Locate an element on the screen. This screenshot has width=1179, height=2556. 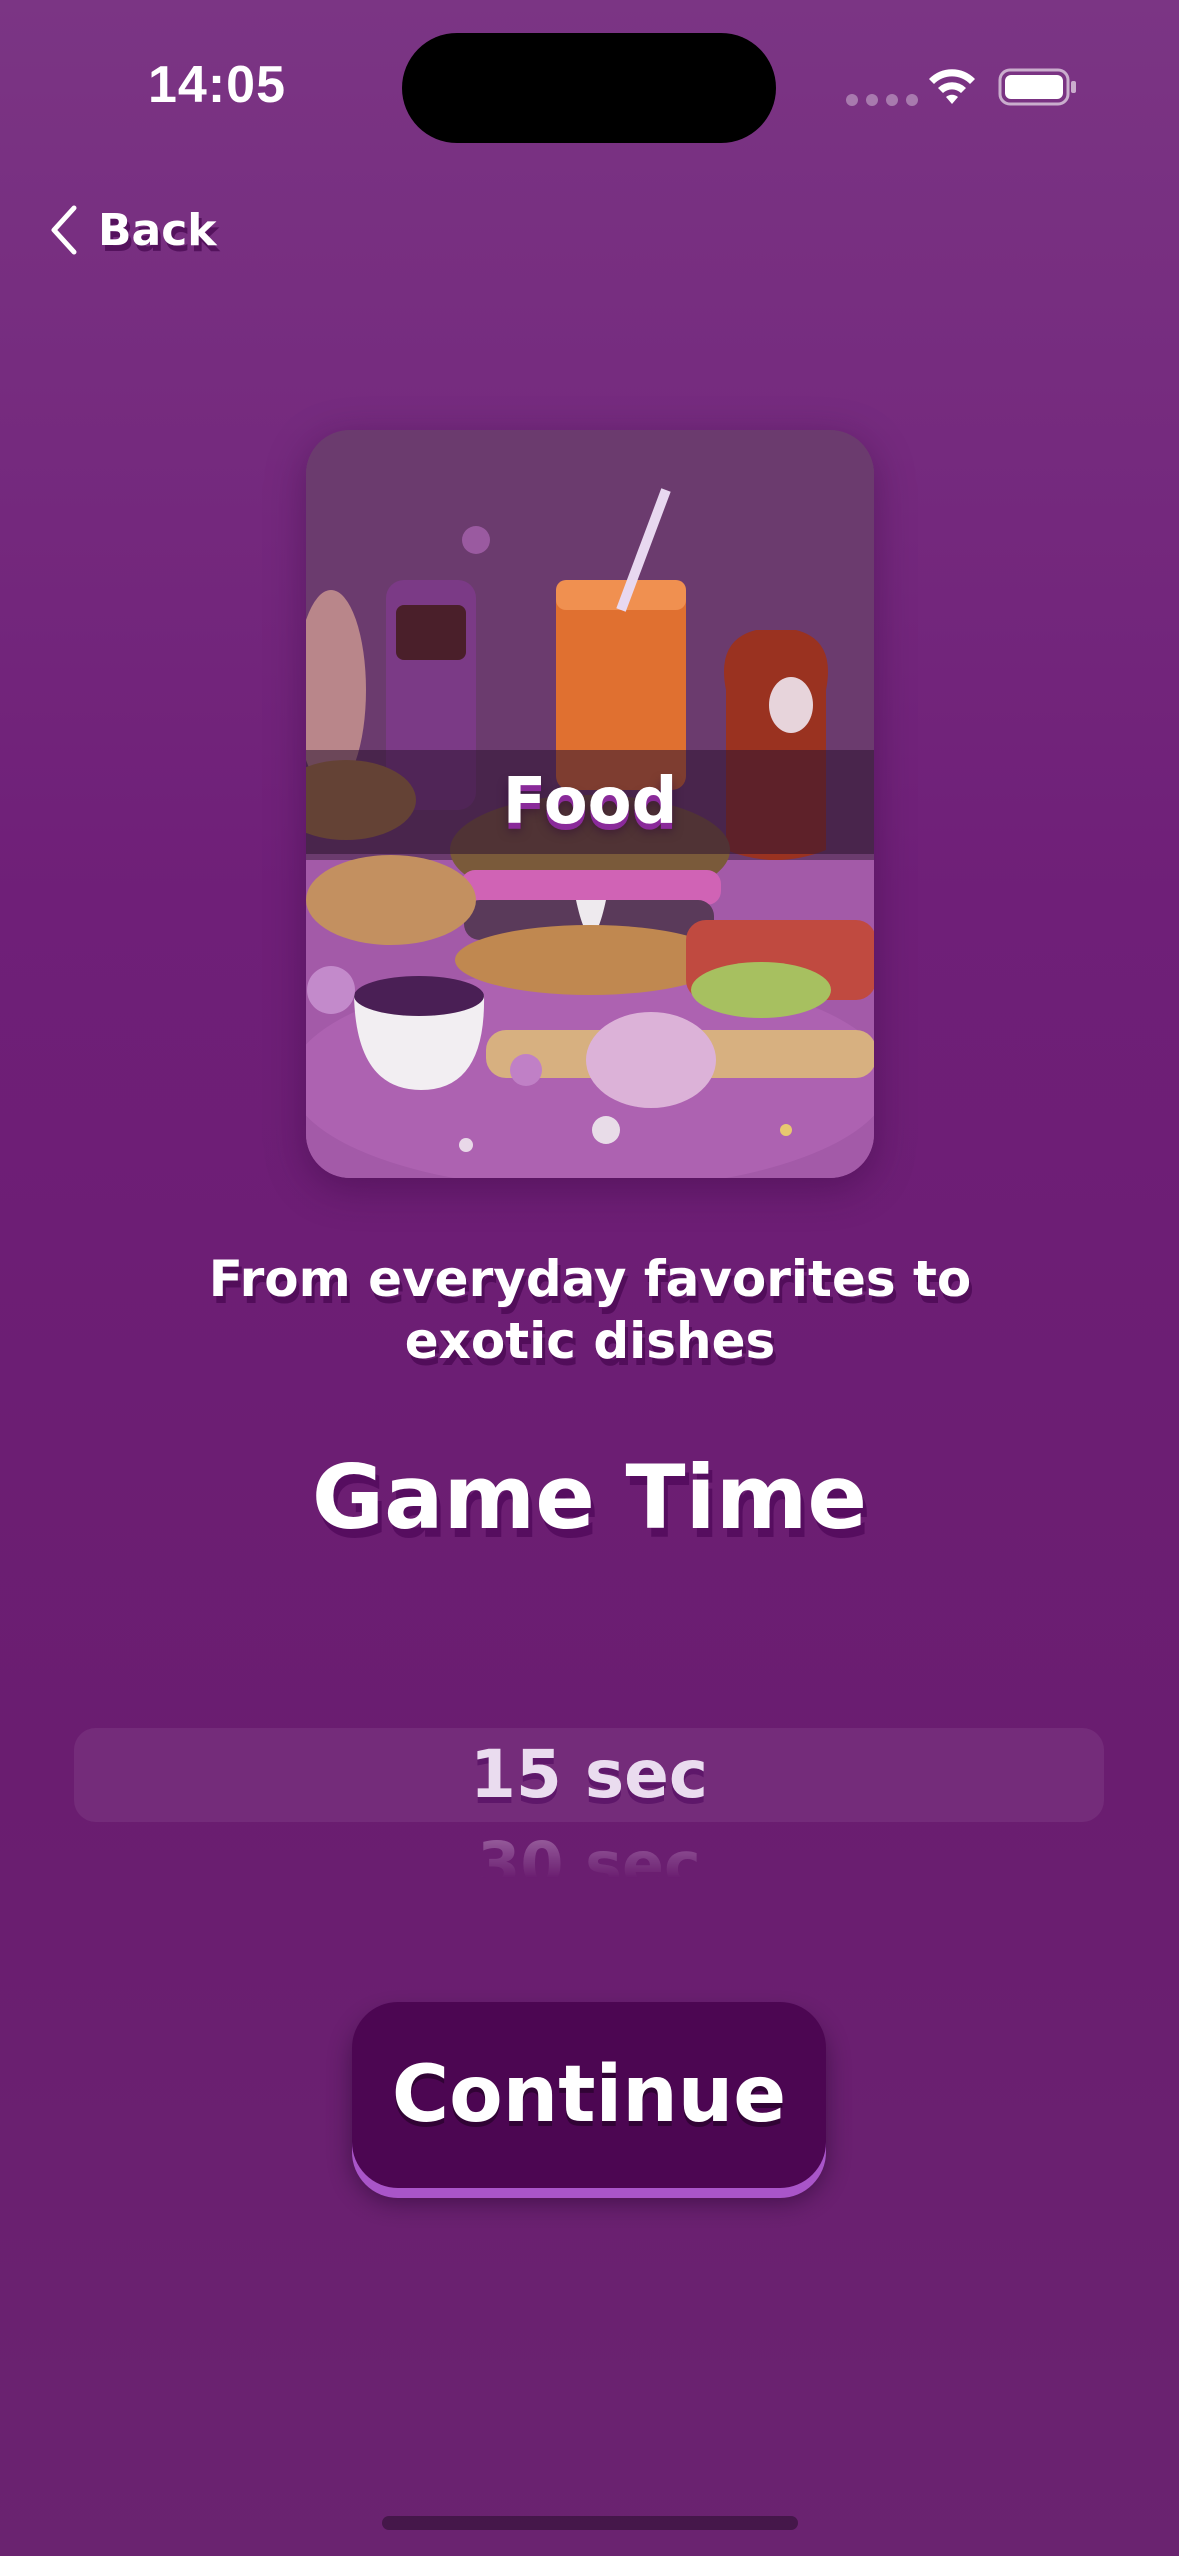
wifi-icon is located at coordinates (952, 86).